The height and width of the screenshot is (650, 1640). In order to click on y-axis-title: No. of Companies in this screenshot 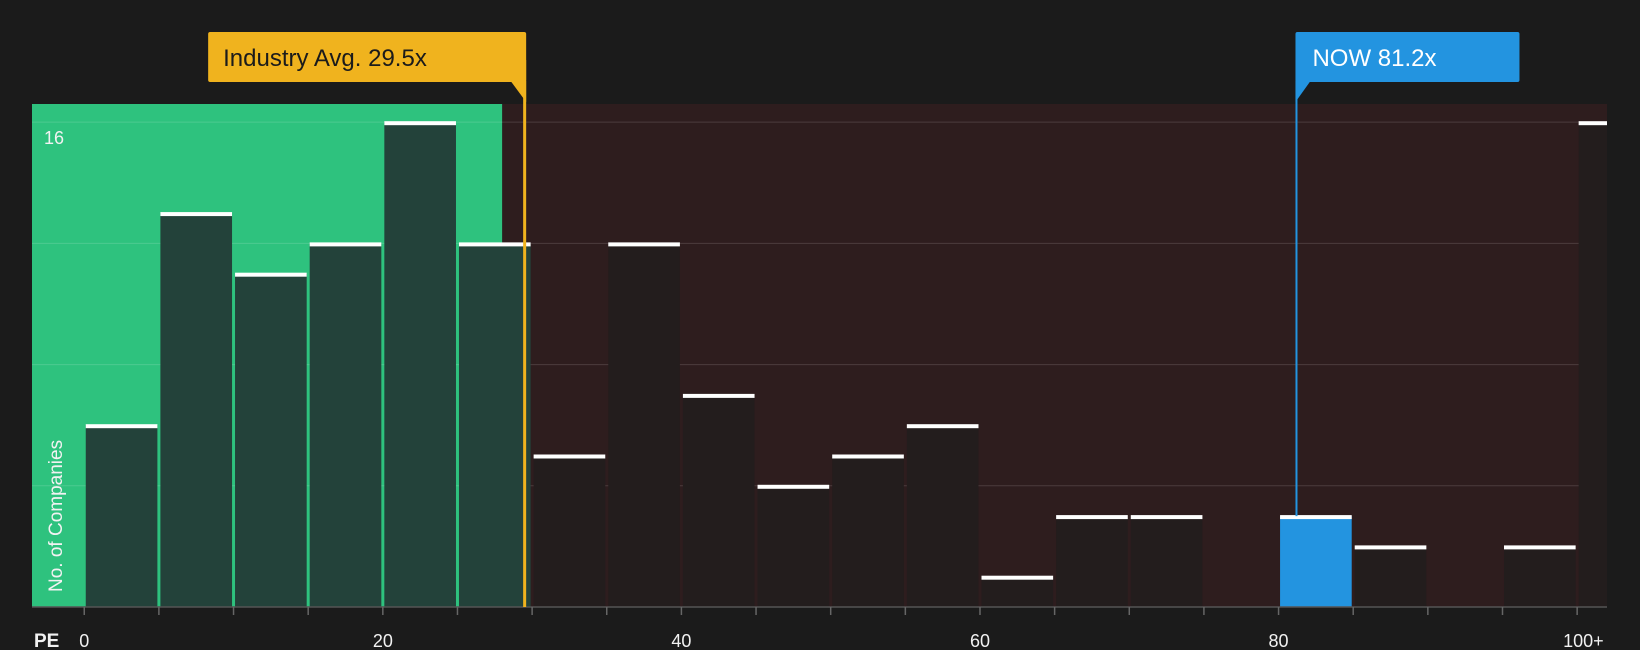, I will do `click(56, 516)`.